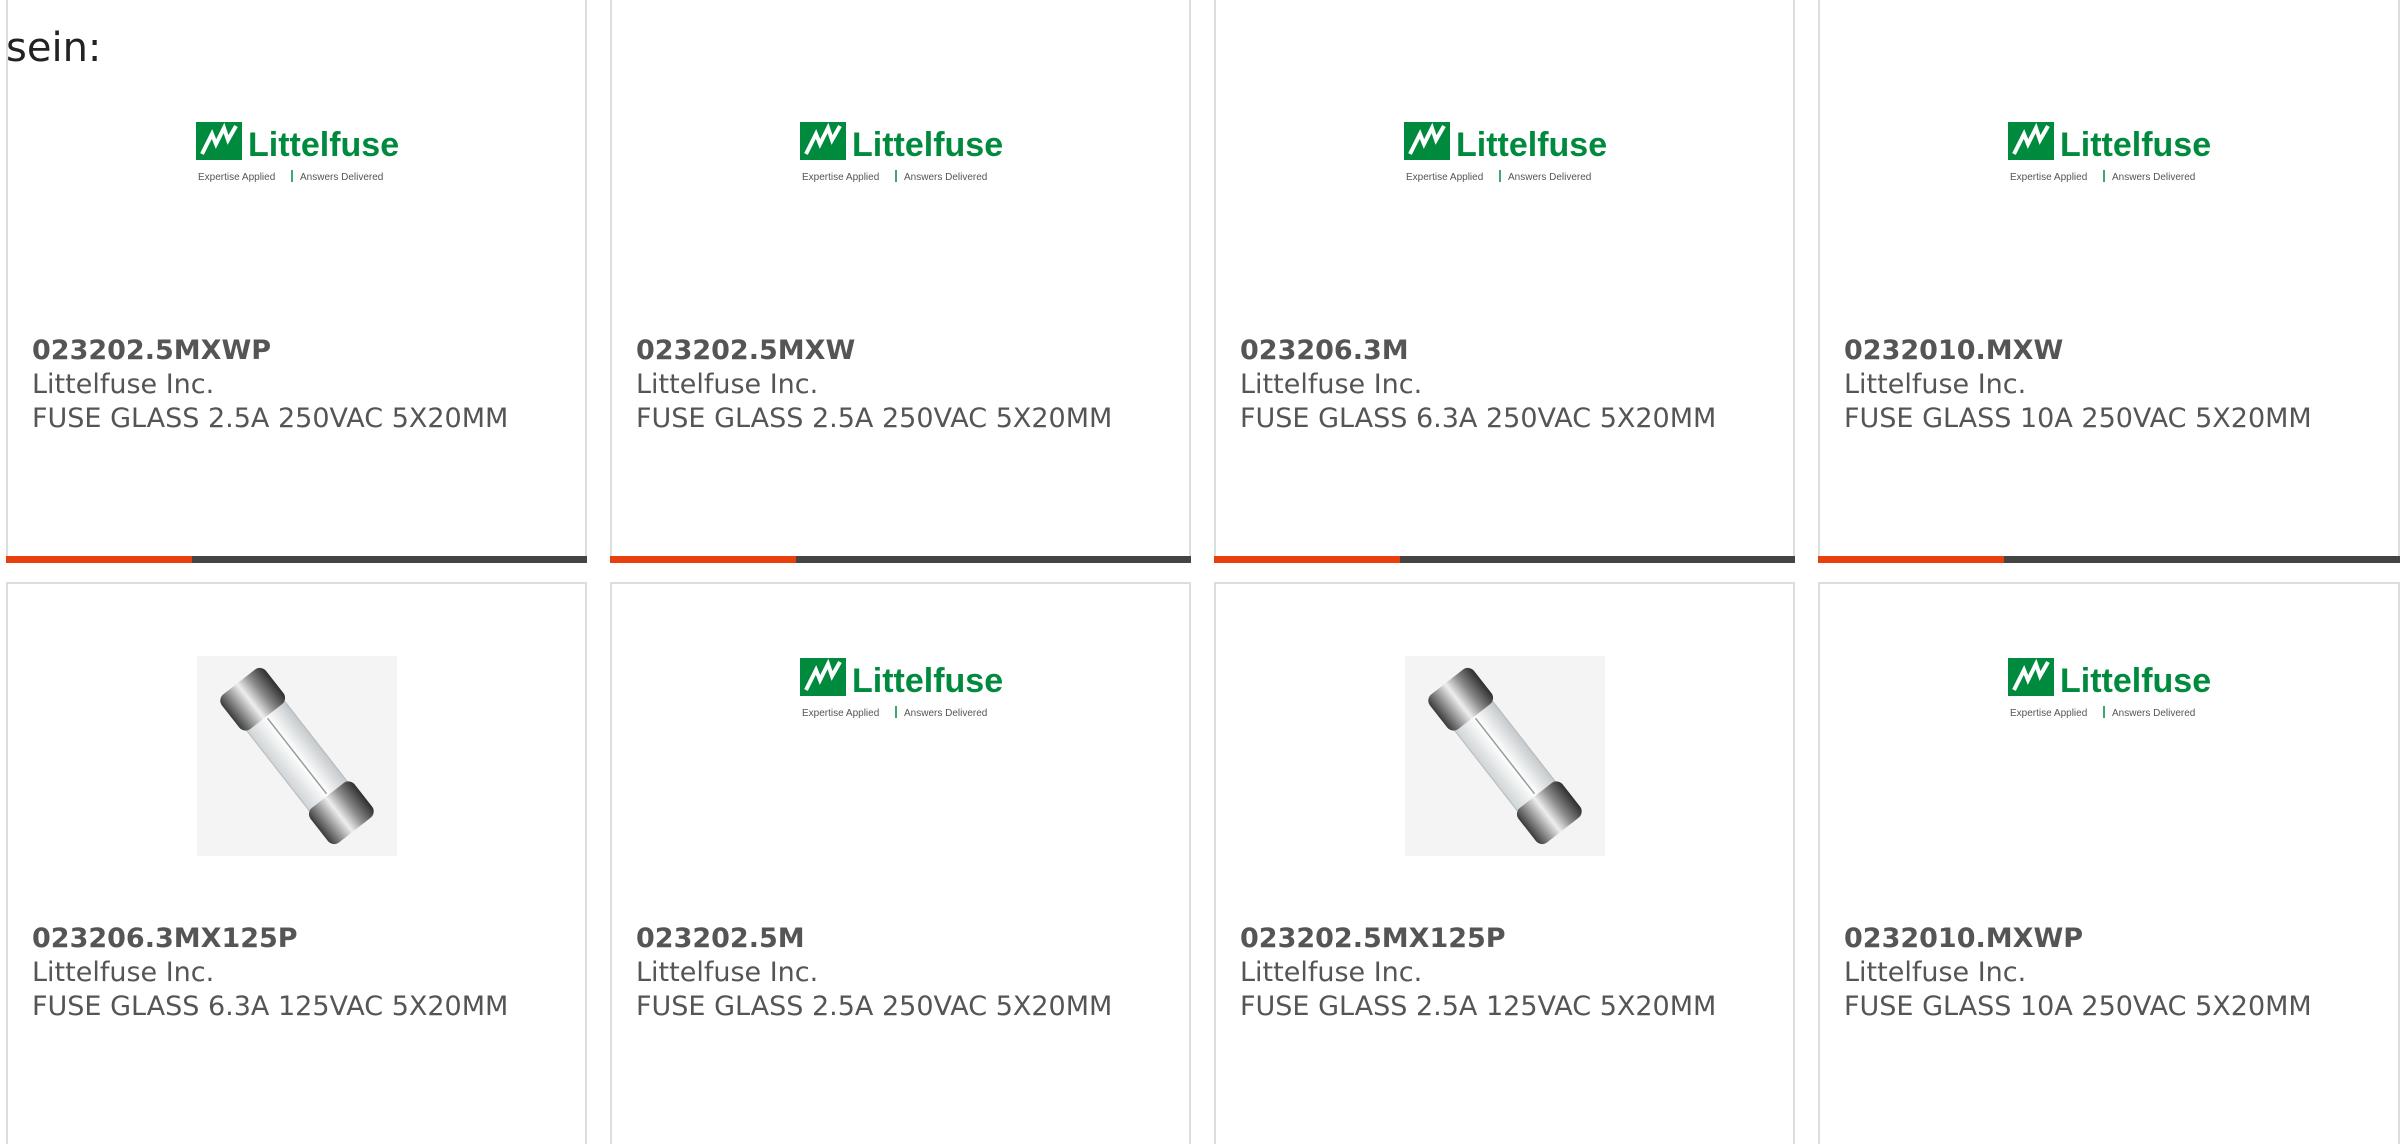 Image resolution: width=2400 pixels, height=1144 pixels. Describe the element at coordinates (1508, 351) in the screenshot. I see `part-number-link: 023206.3M` at that location.